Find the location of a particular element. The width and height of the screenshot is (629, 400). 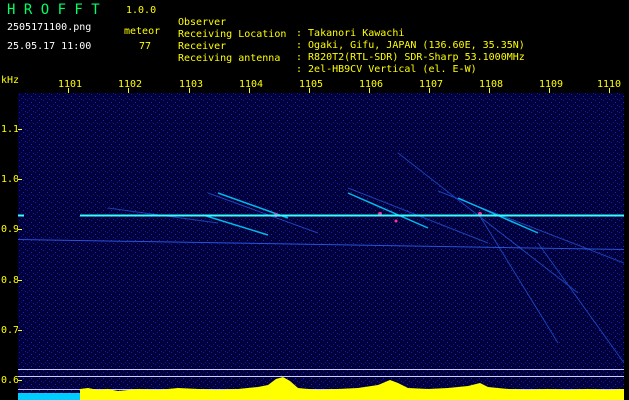

y-axis-unit: kHz is located at coordinates (10, 80).